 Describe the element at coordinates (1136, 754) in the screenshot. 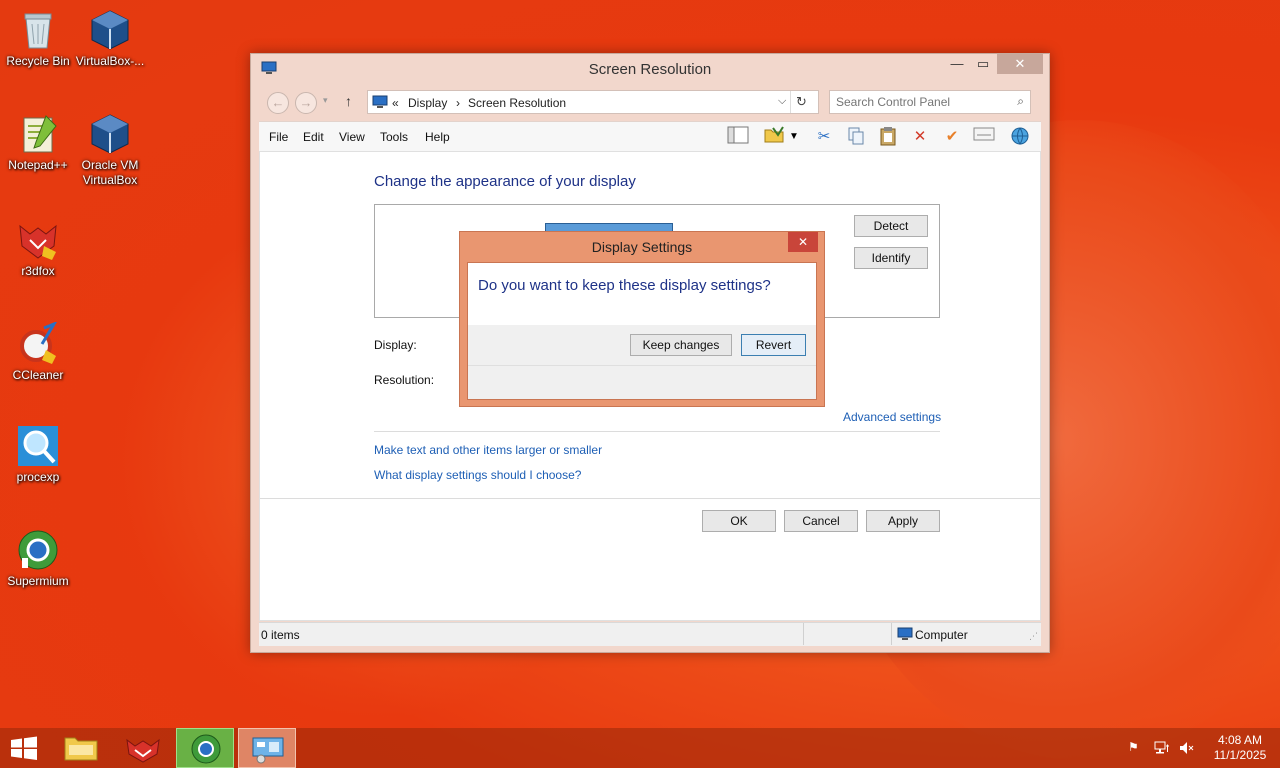

I see `action-center-flag-icon: ⚑` at that location.